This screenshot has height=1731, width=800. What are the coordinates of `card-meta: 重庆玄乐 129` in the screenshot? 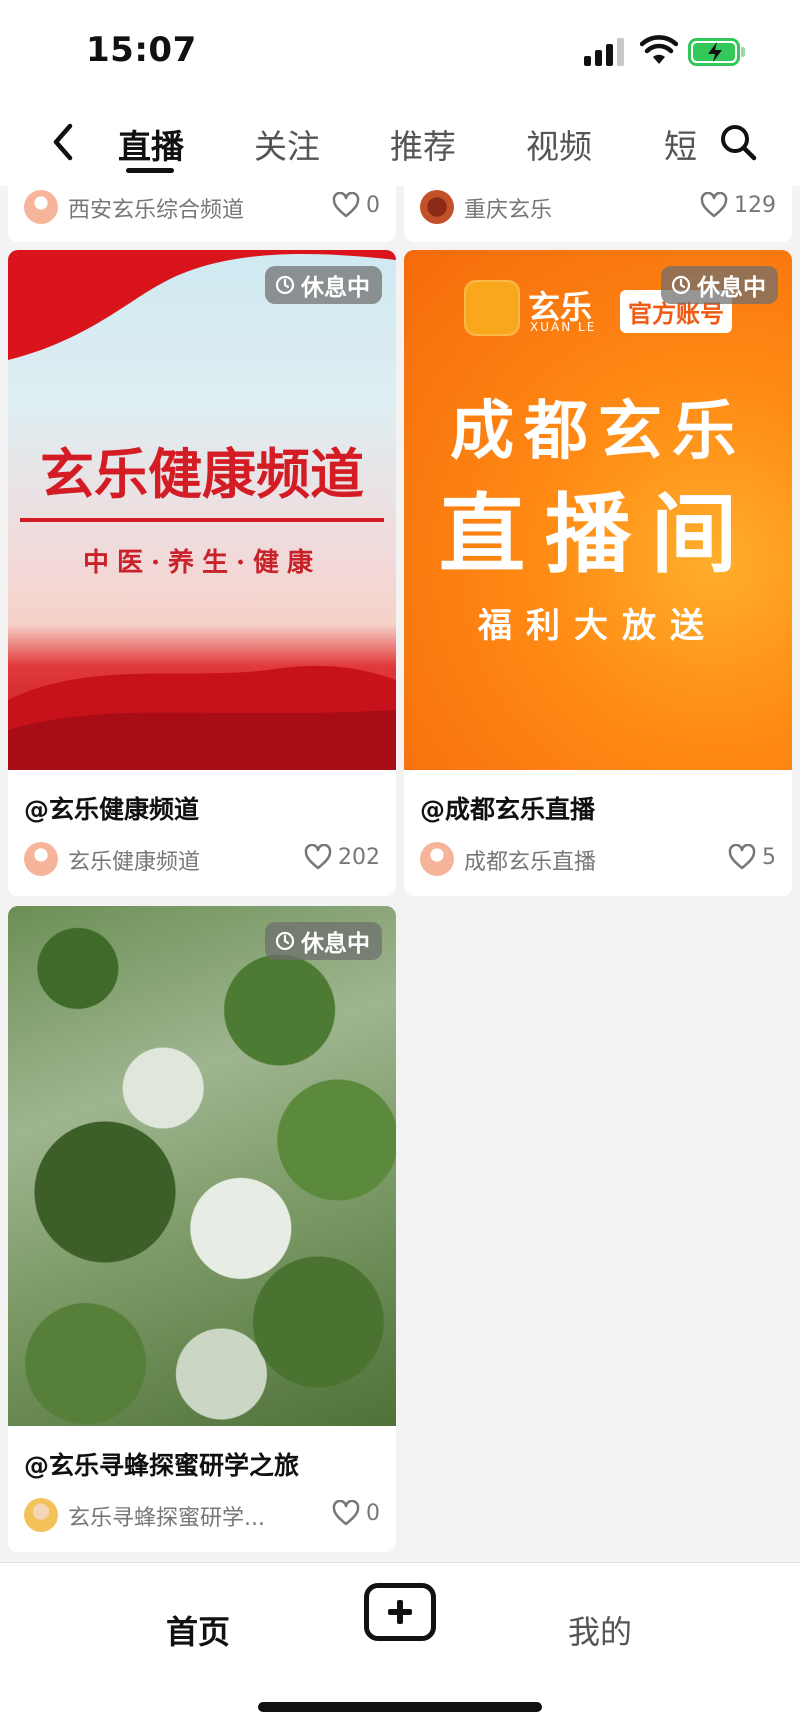 It's located at (598, 208).